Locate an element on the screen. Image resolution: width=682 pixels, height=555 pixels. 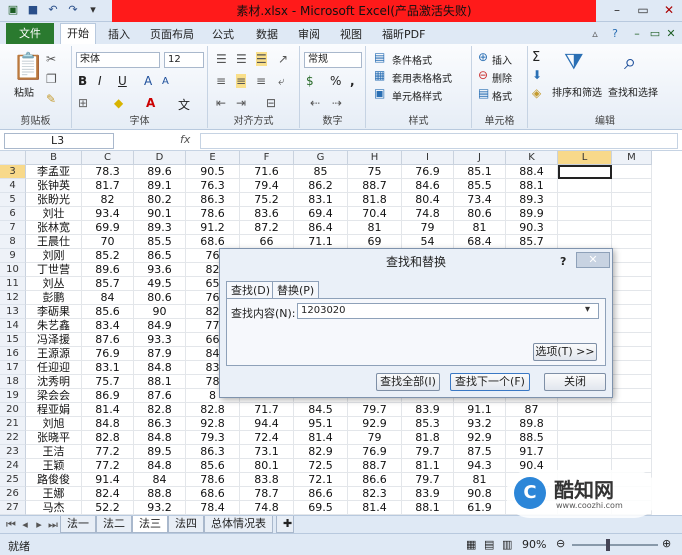
table-cell: 90.3 is located at coordinates (532, 228).